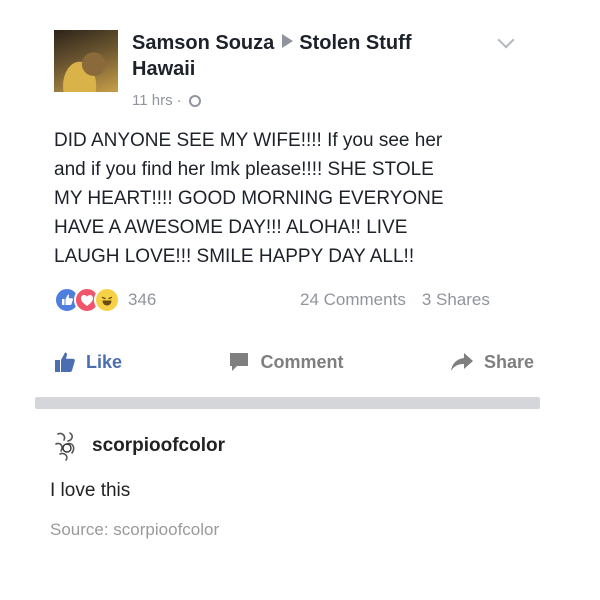 This screenshot has height=600, width=600. What do you see at coordinates (203, 43) in the screenshot?
I see `author-name: Samson Souza` at bounding box center [203, 43].